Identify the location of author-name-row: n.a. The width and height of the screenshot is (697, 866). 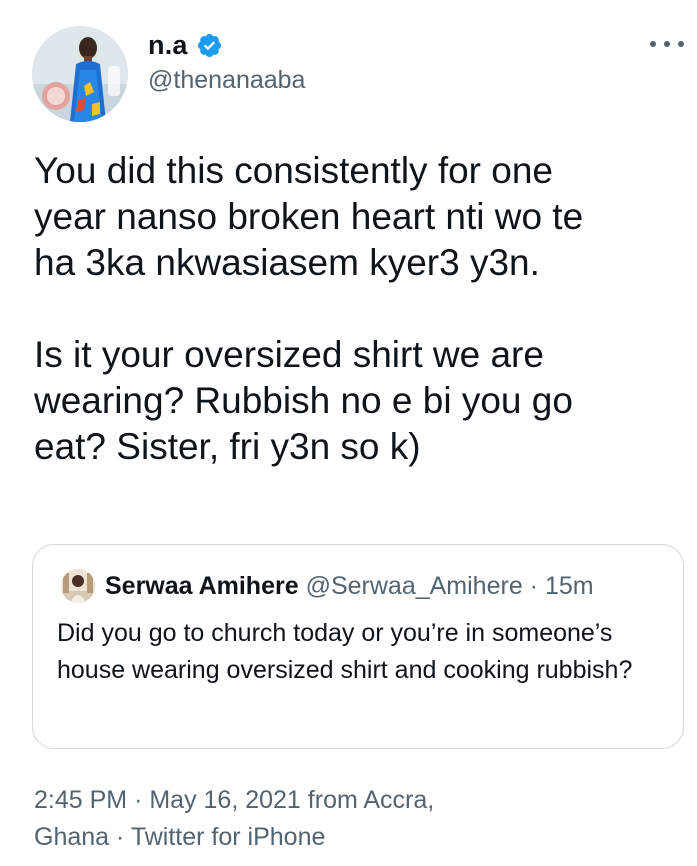
(185, 45).